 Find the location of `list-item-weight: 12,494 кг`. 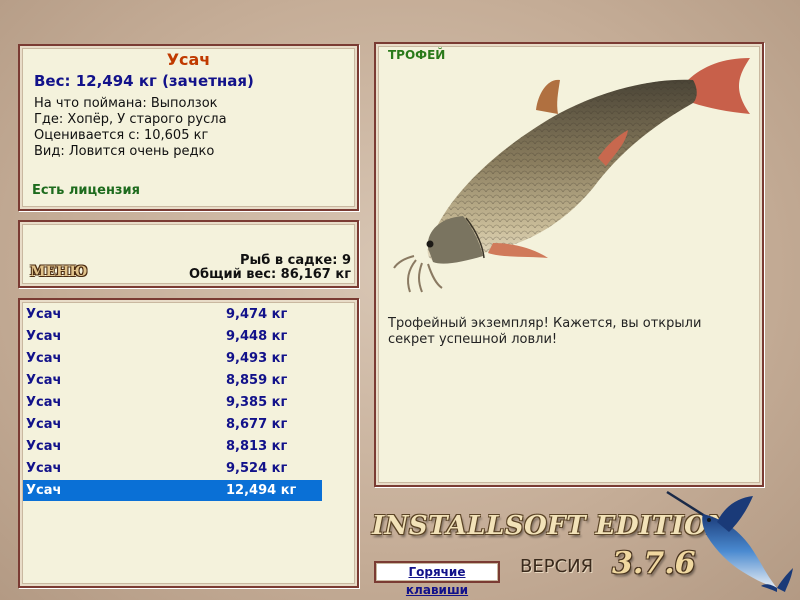

list-item-weight: 12,494 кг is located at coordinates (261, 490).